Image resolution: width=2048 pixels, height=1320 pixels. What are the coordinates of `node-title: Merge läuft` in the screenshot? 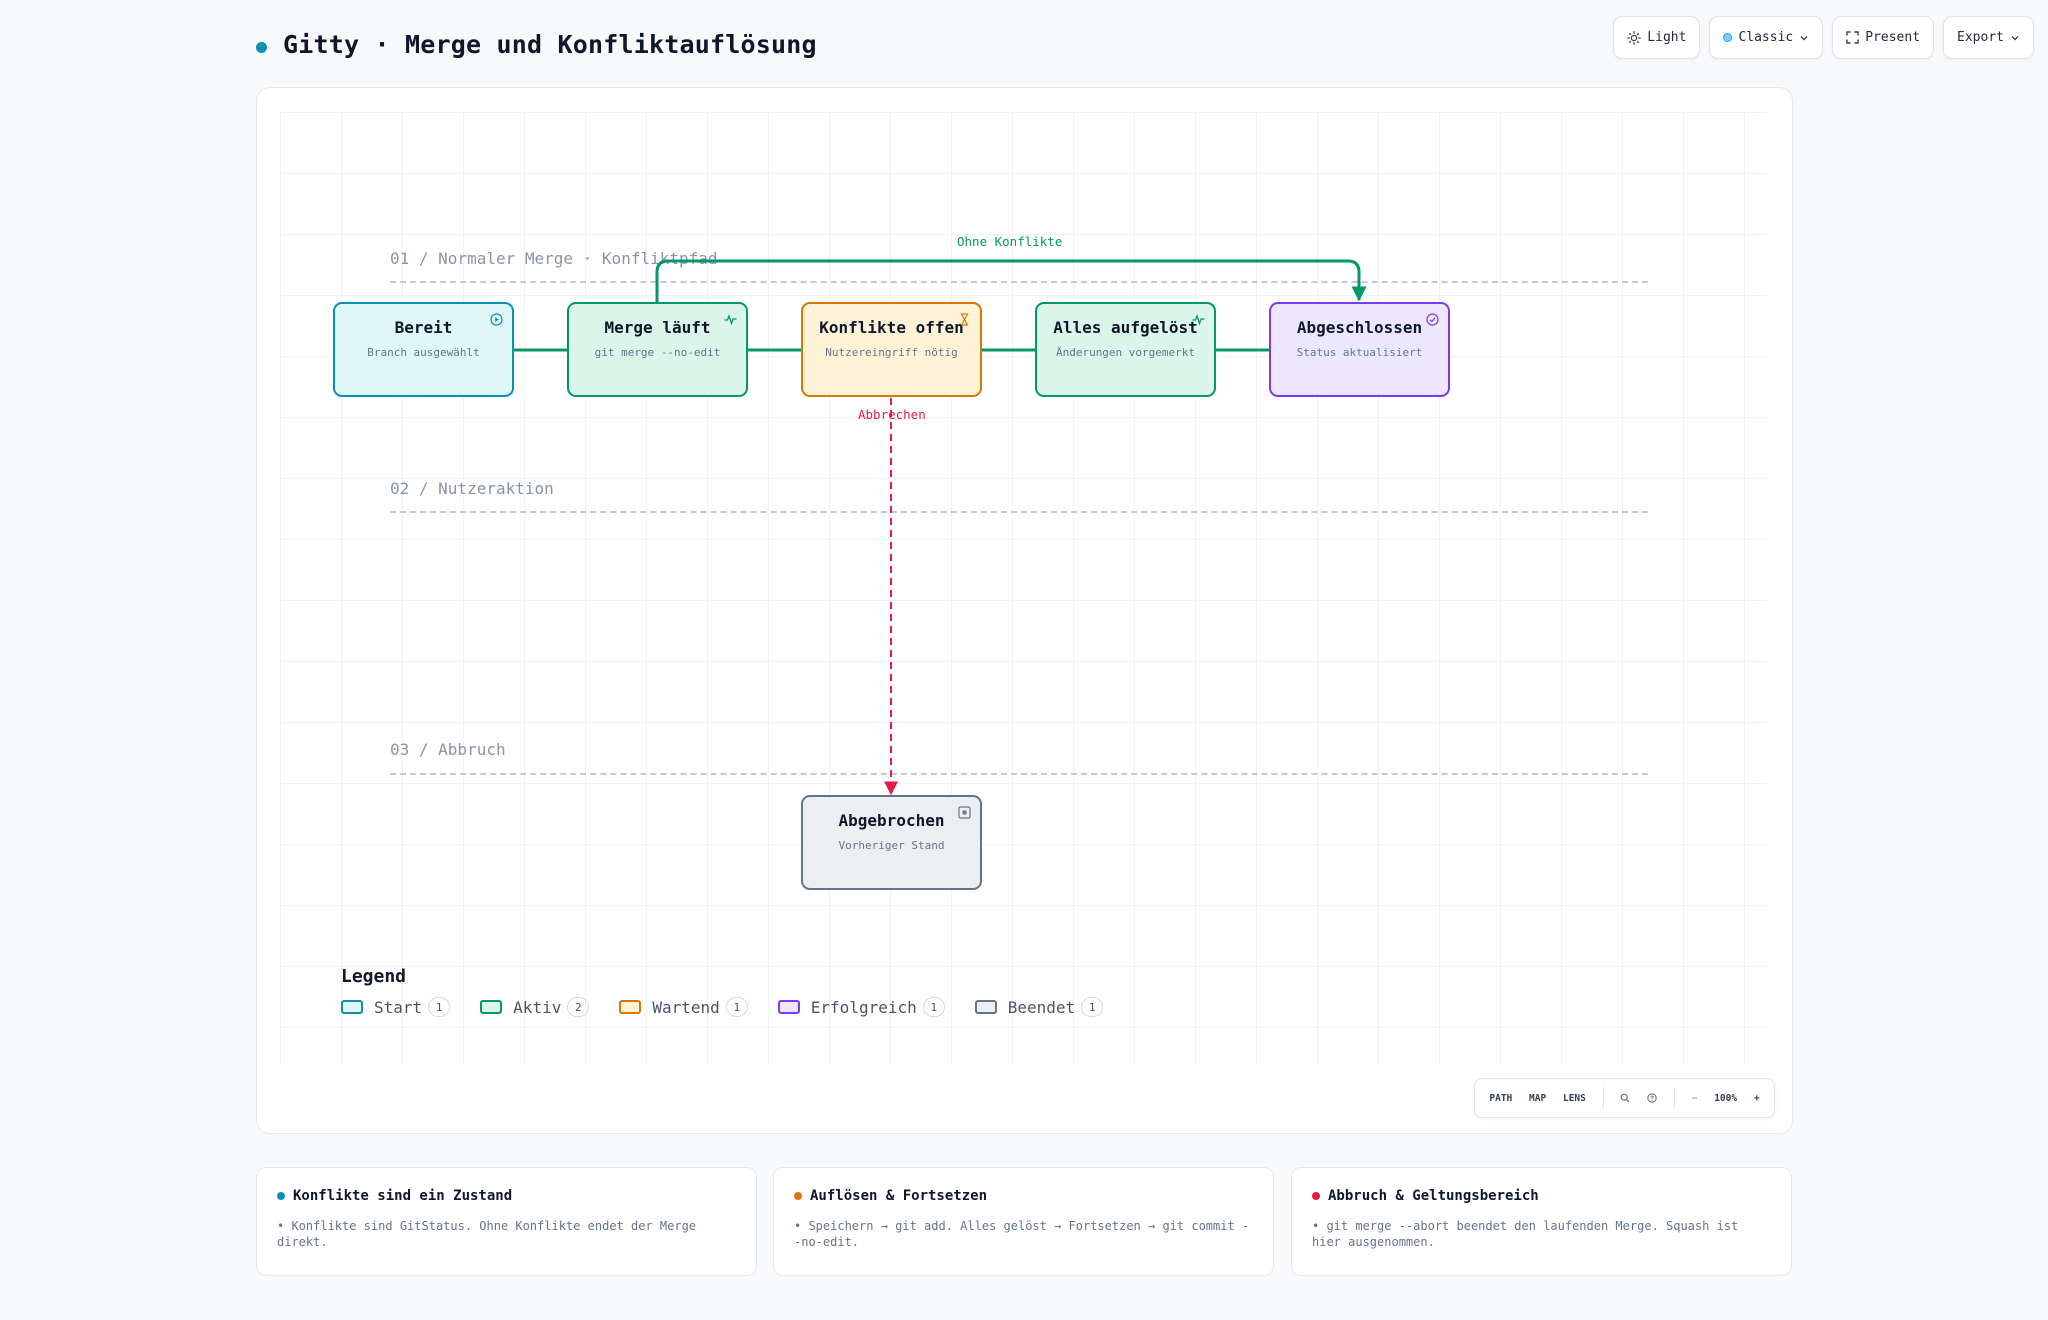 It's located at (657, 327).